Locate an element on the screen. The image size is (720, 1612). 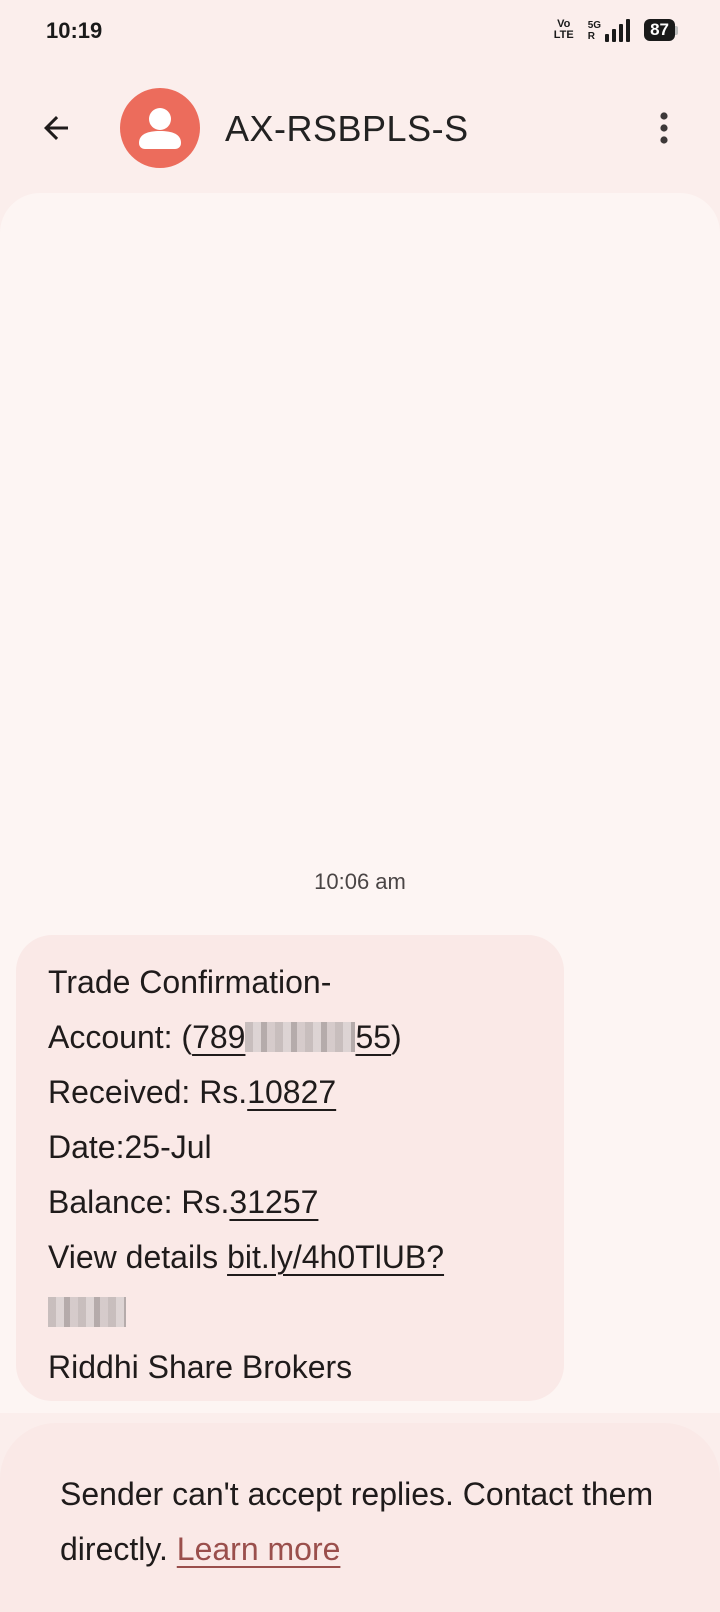
battery-icon: 87 is located at coordinates (661, 30).